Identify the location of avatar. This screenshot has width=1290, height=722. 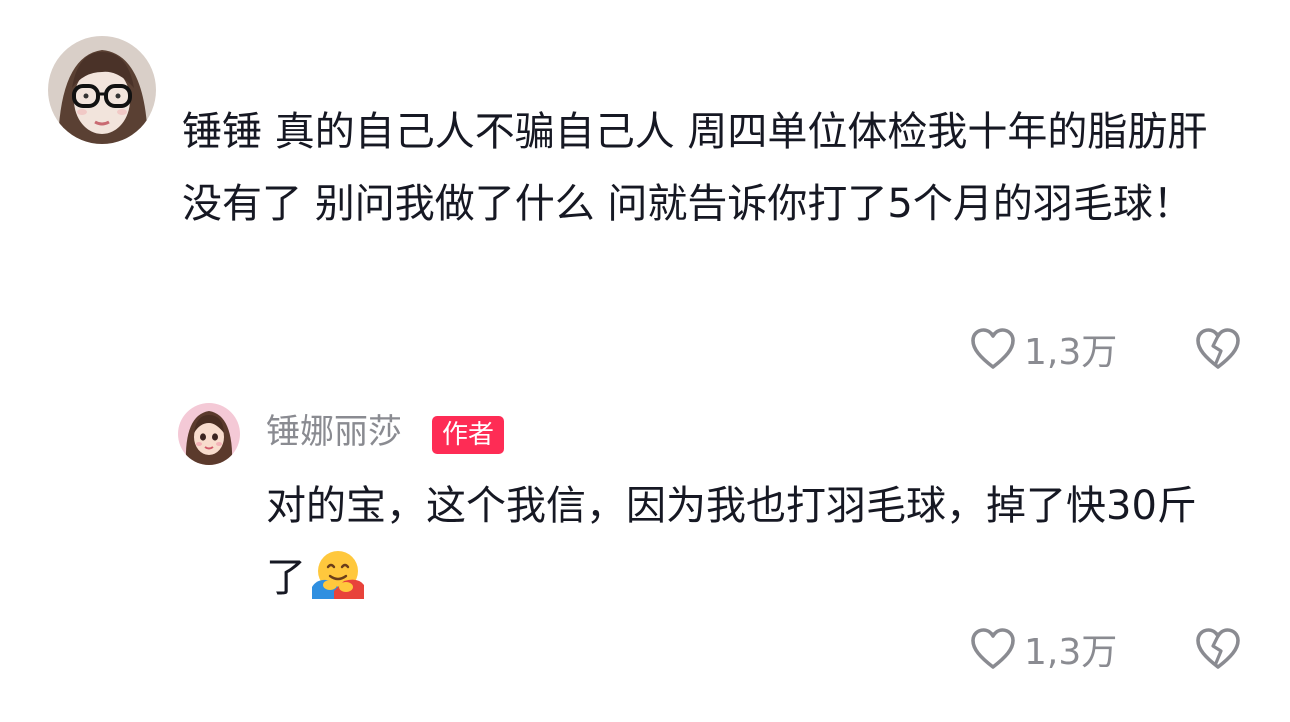
(102, 90).